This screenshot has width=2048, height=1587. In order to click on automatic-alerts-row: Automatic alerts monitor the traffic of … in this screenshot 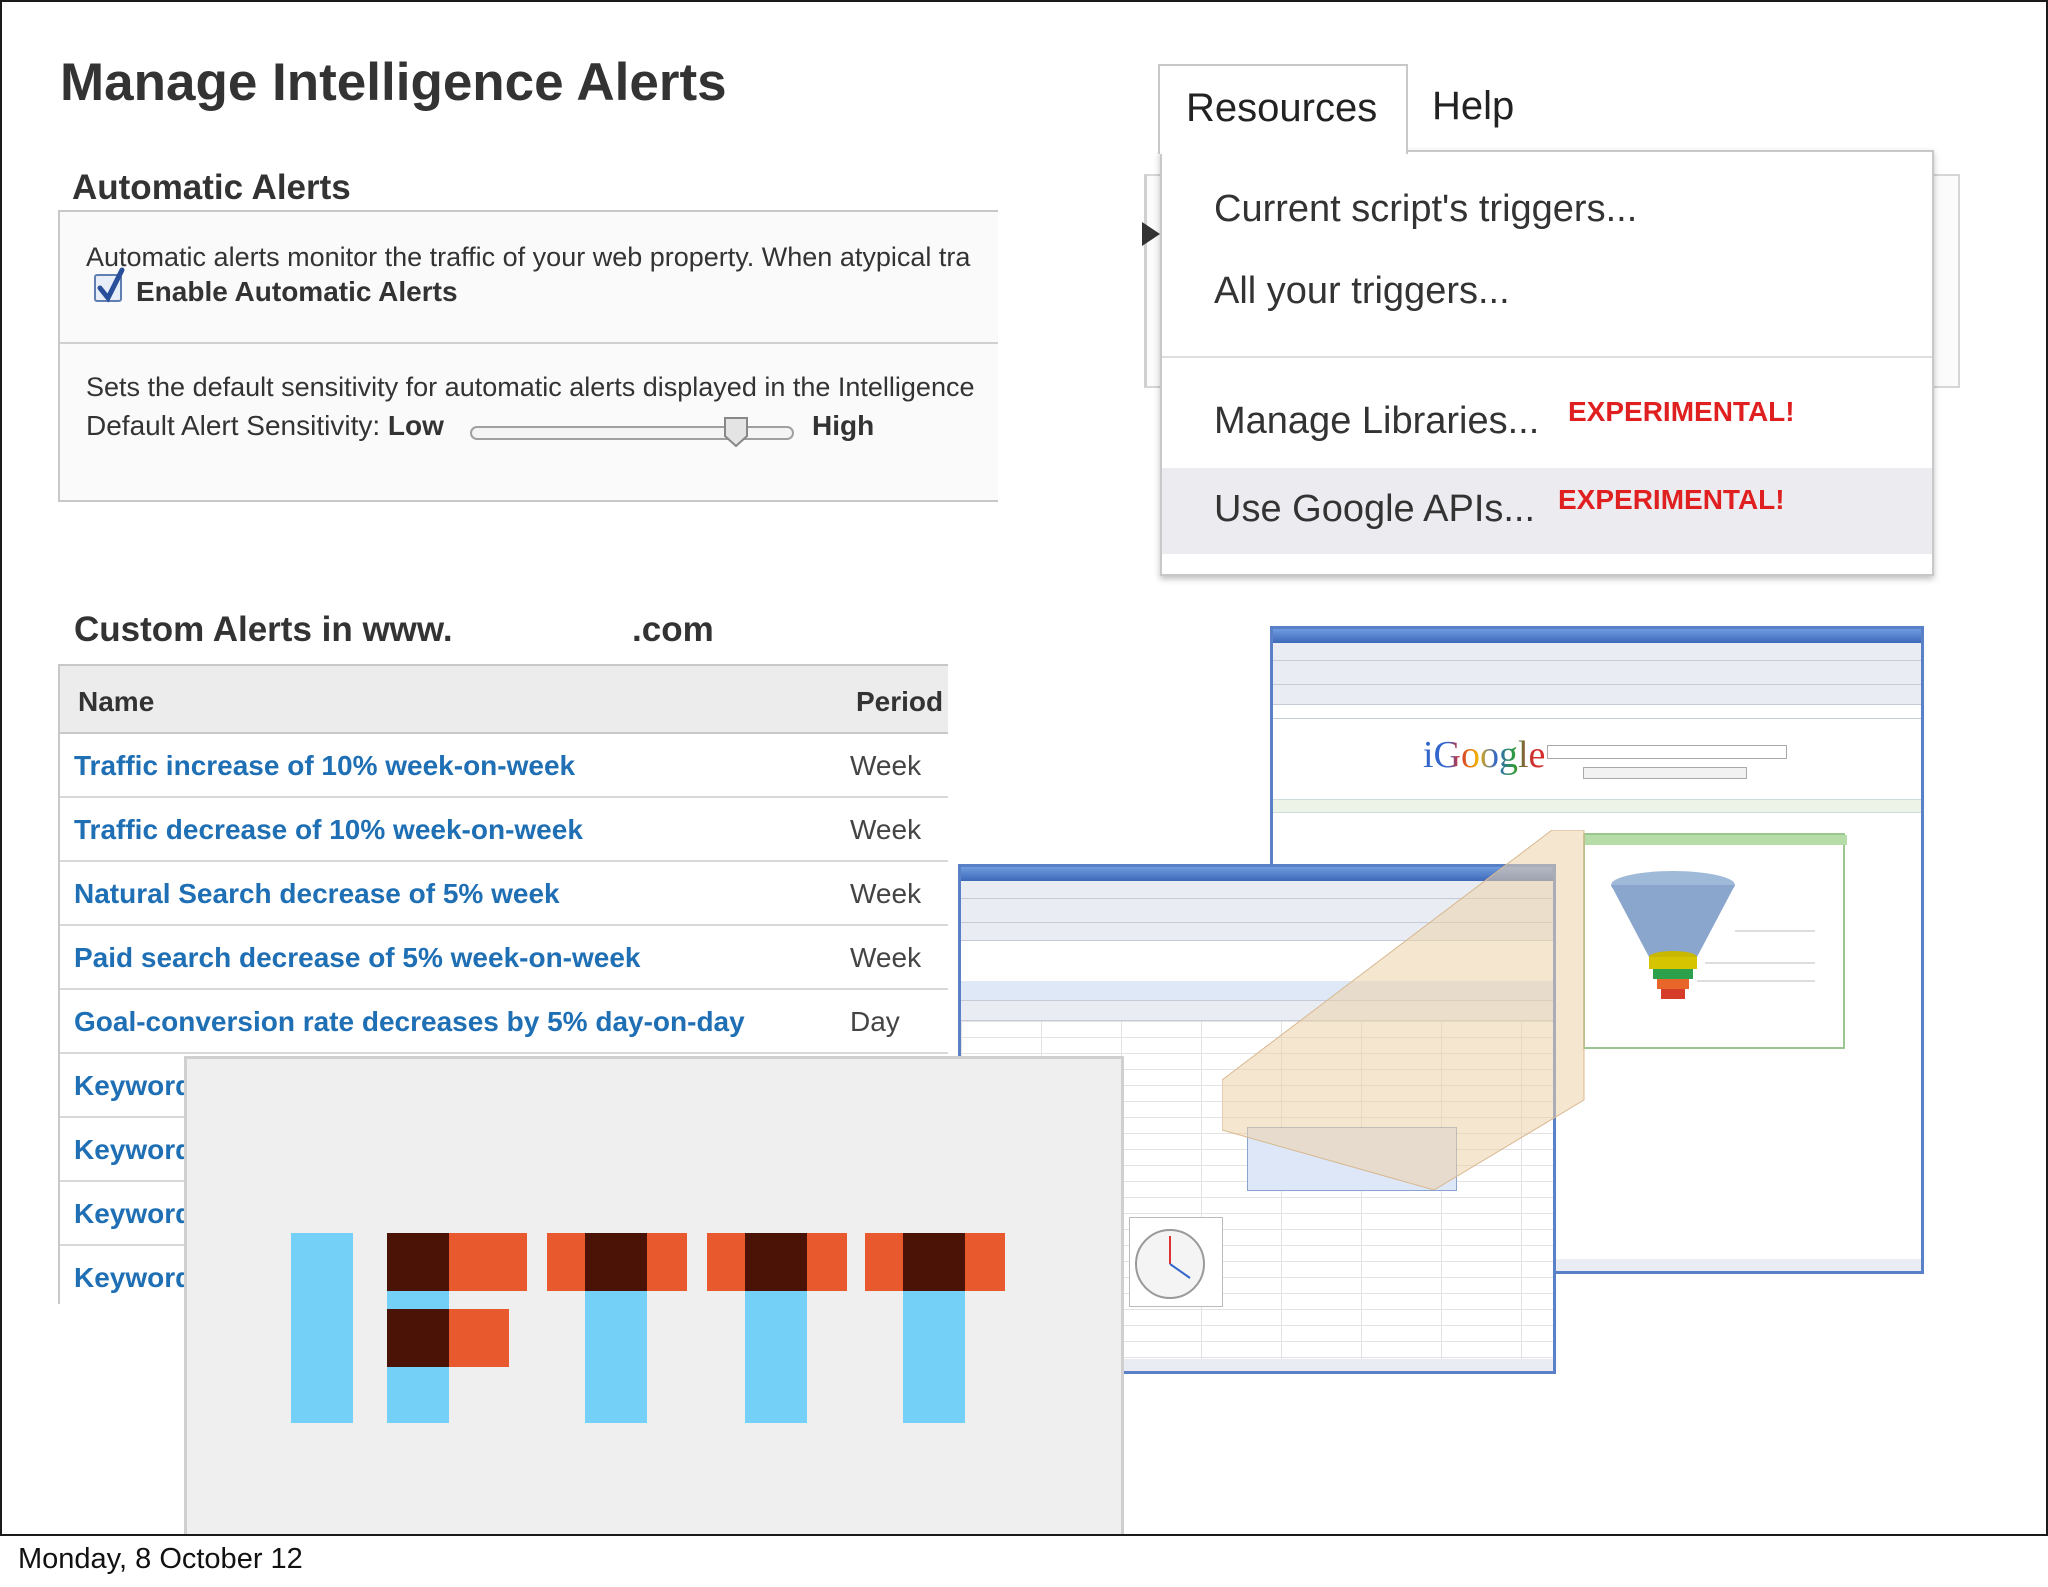, I will do `click(529, 278)`.